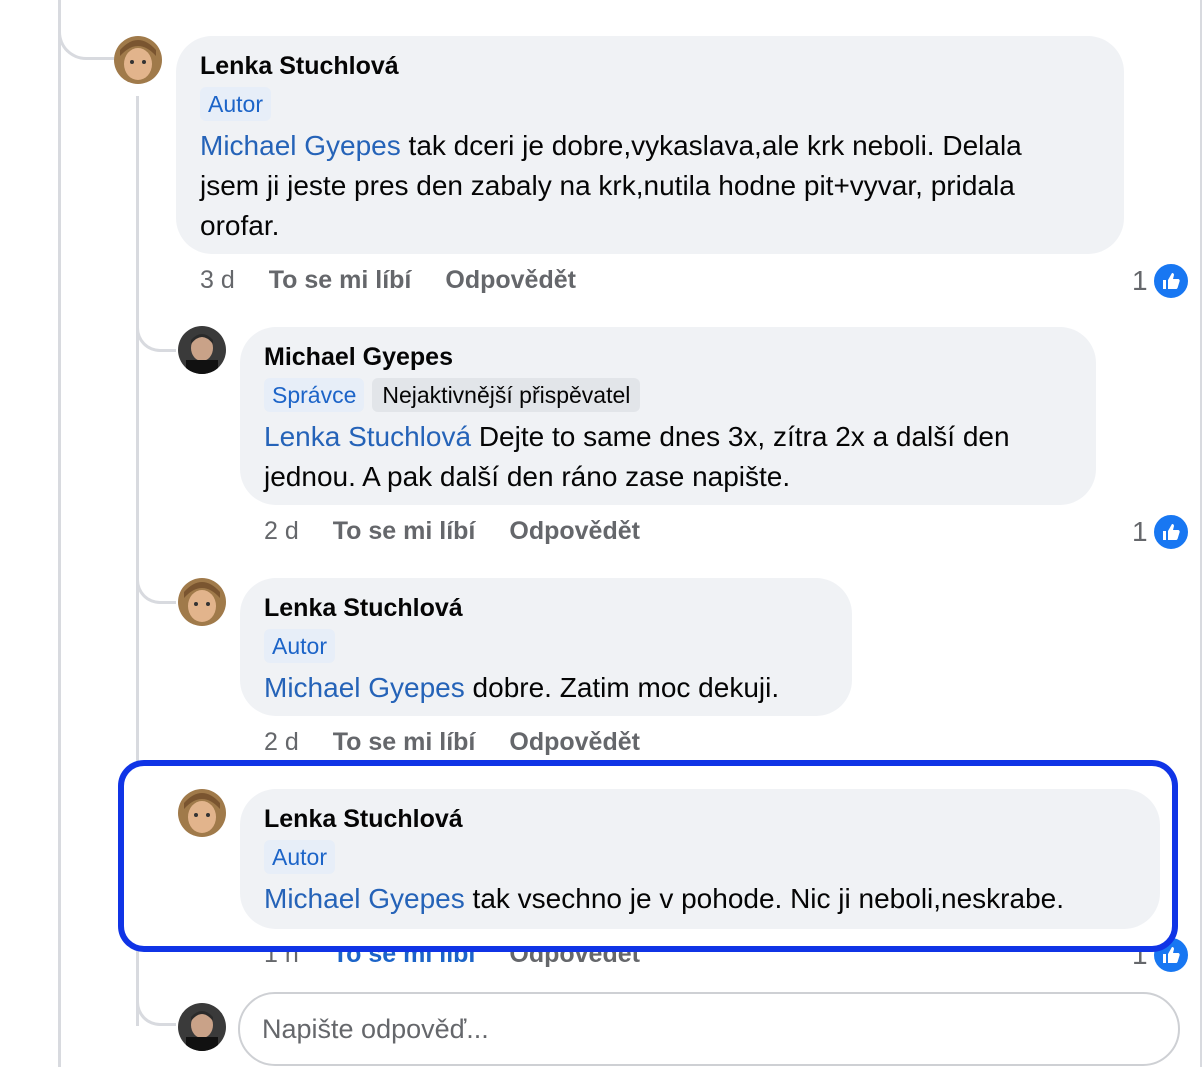  Describe the element at coordinates (59, 533) in the screenshot. I see `thread-line-outer` at that location.